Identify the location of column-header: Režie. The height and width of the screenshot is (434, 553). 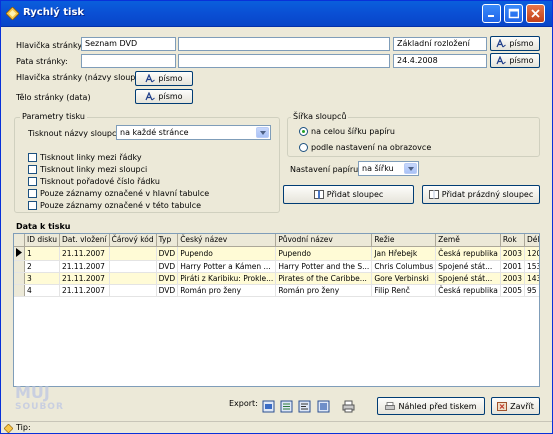
(404, 240).